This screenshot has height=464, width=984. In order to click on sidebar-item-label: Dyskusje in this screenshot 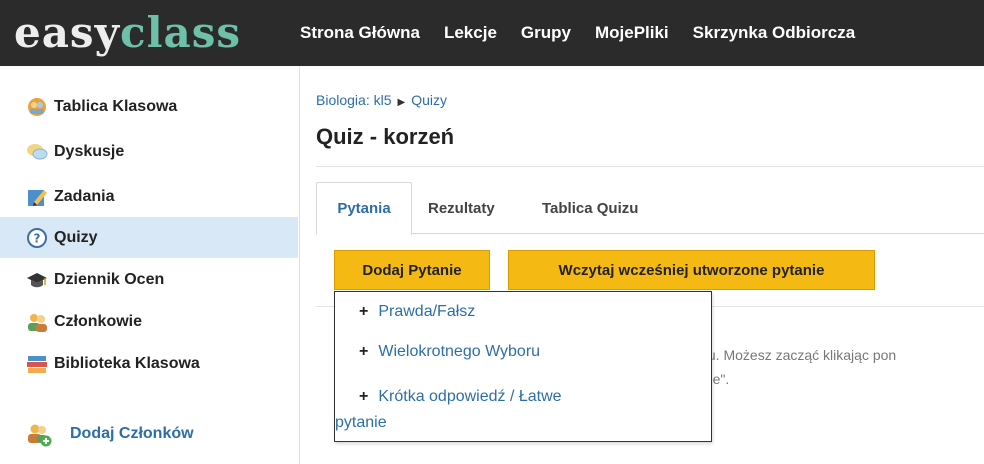, I will do `click(89, 151)`.